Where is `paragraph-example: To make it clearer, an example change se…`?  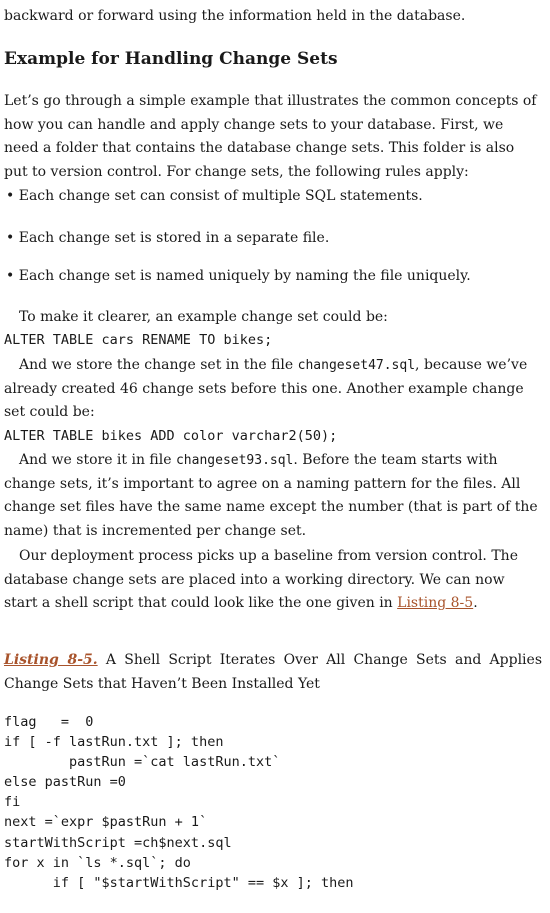
paragraph-example: To make it clearer, an example change se… is located at coordinates (203, 317).